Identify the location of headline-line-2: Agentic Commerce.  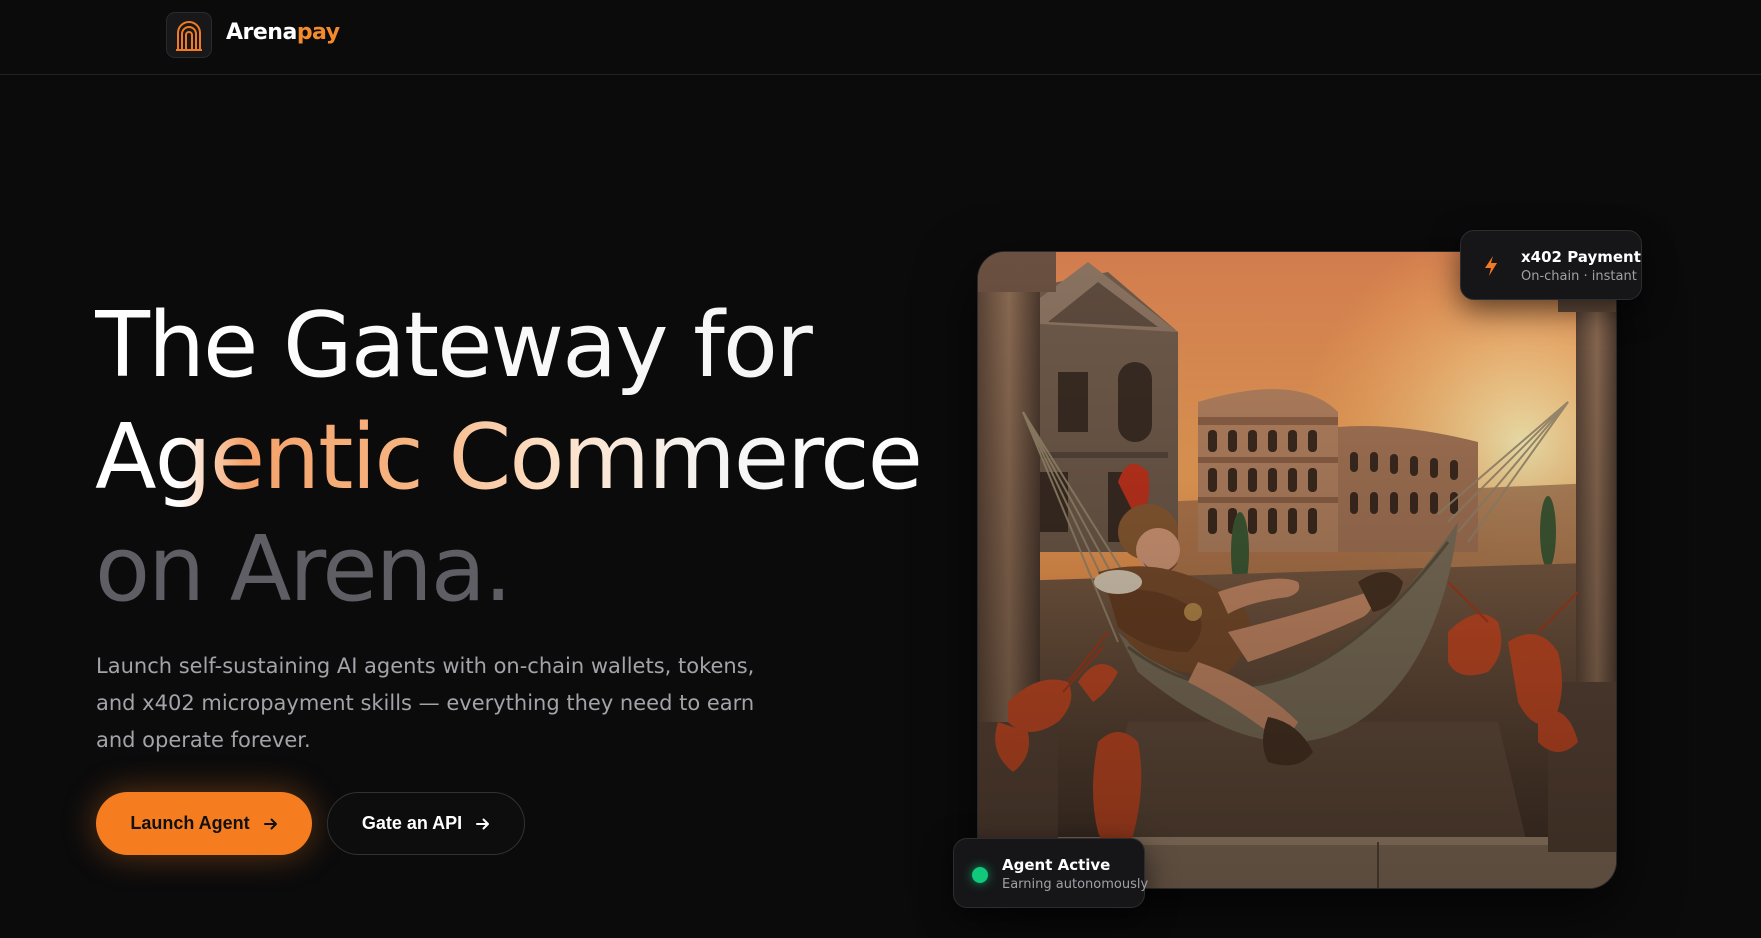
(509, 458).